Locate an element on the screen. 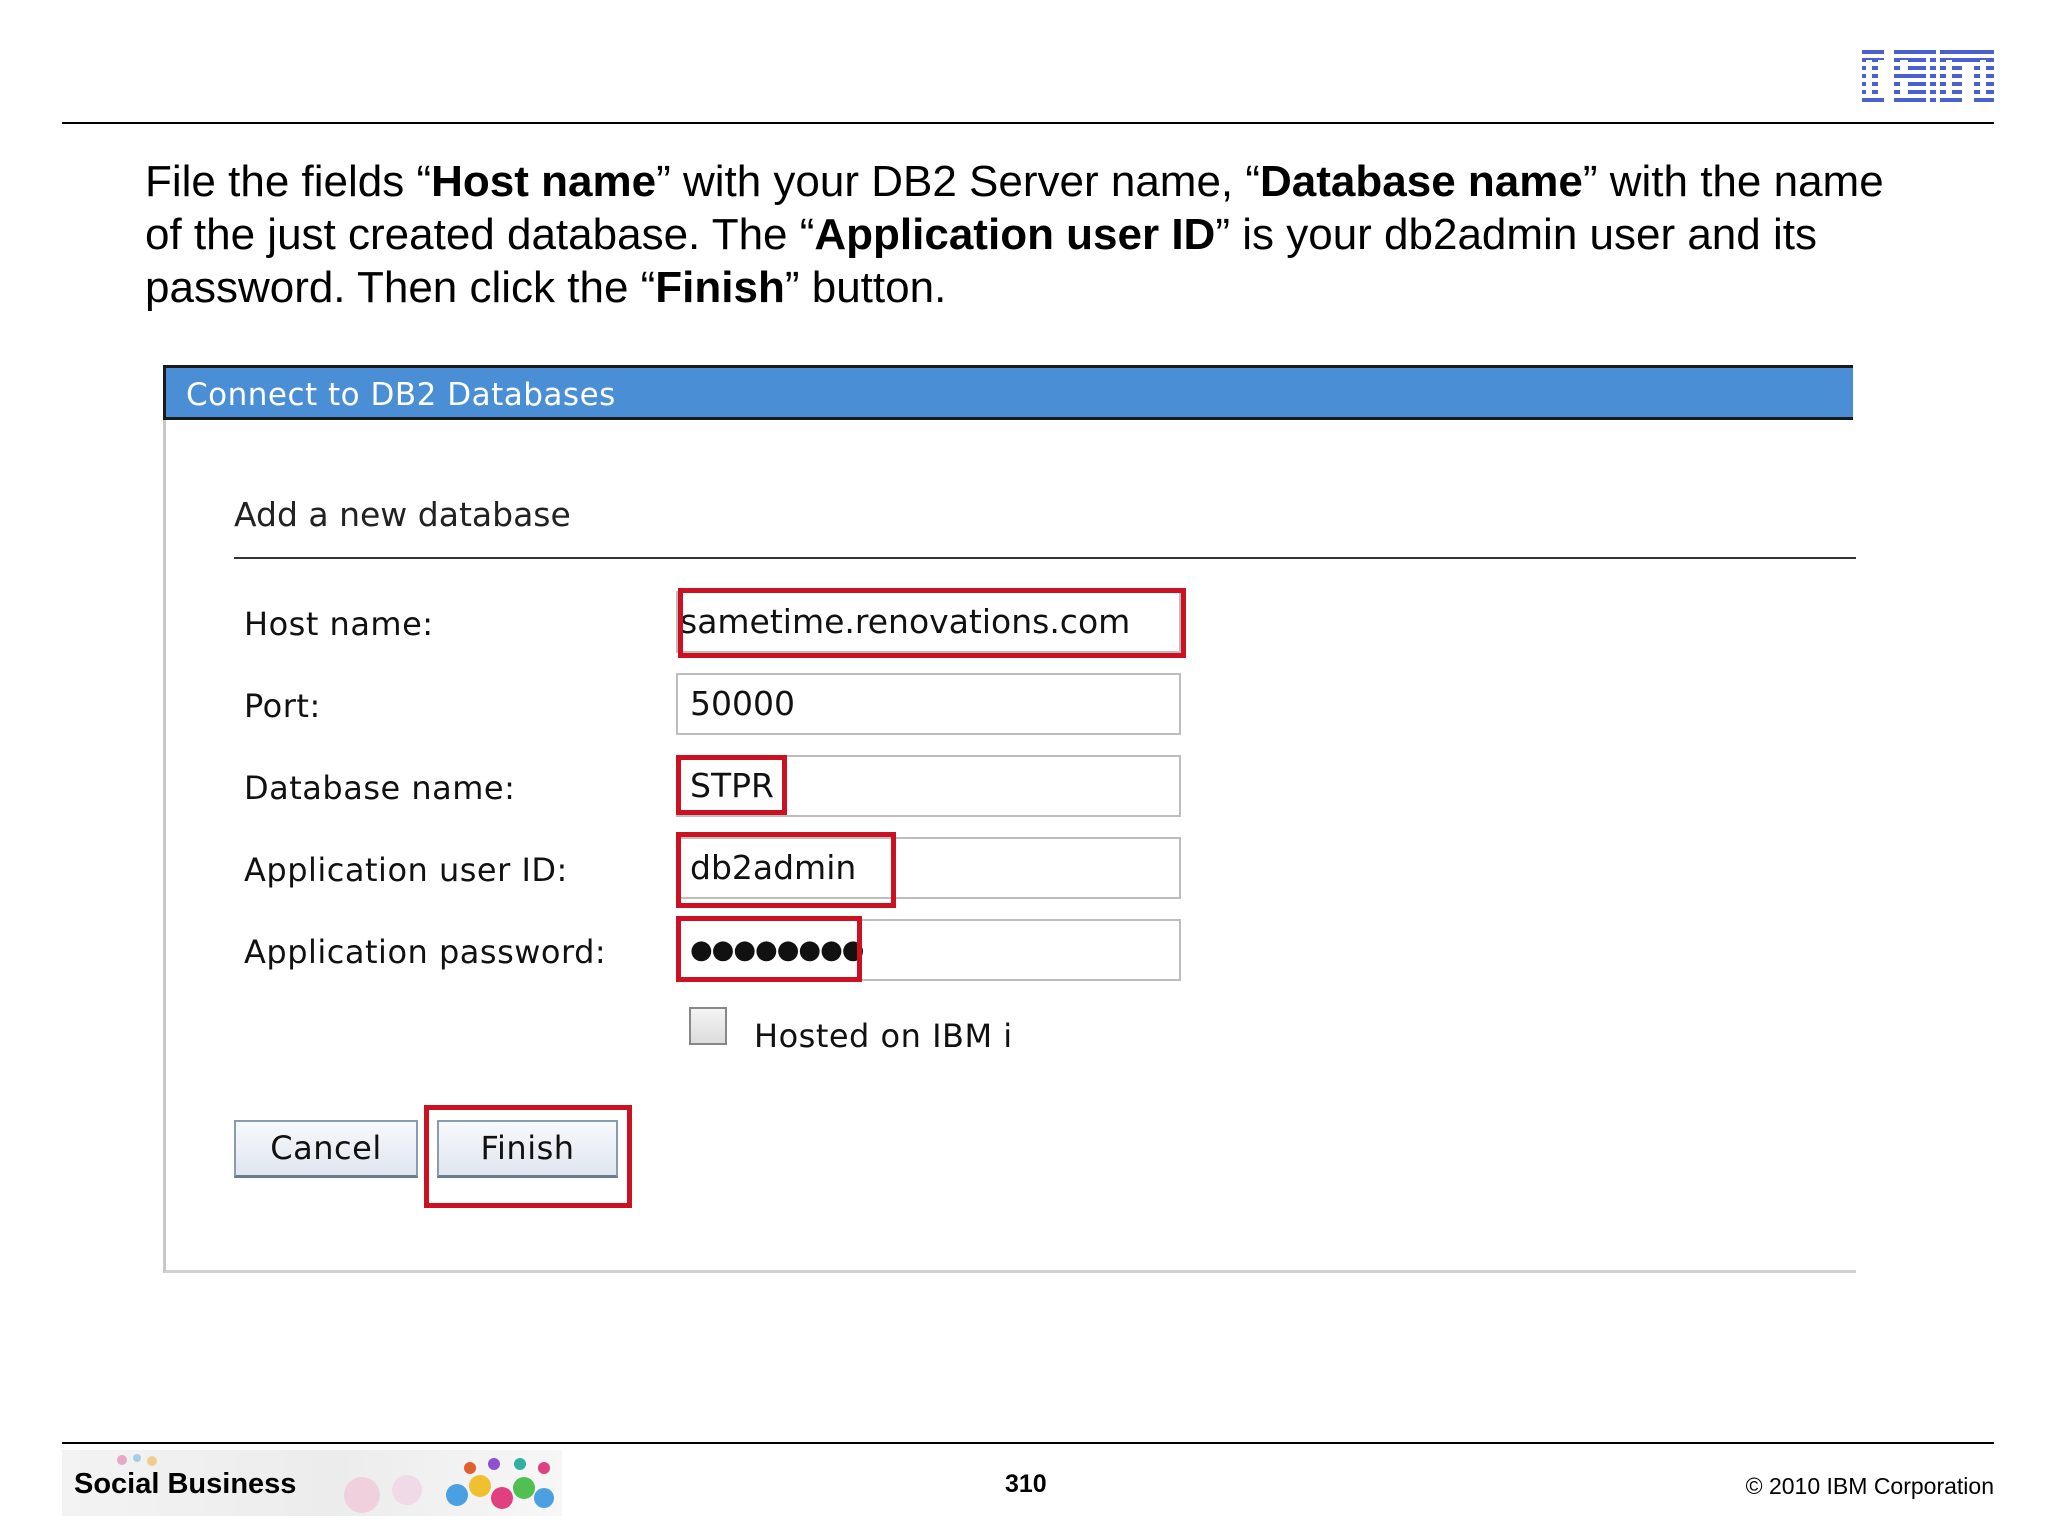 The image size is (2048, 1536). banner-label: Social Business is located at coordinates (185, 1484).